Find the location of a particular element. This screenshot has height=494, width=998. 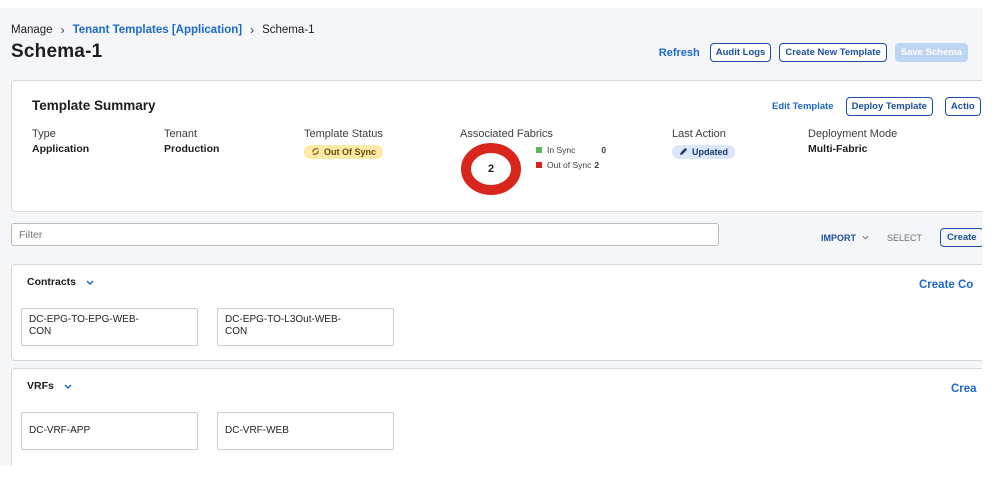

vrf-name: DC-VRF-WEB is located at coordinates (257, 430).